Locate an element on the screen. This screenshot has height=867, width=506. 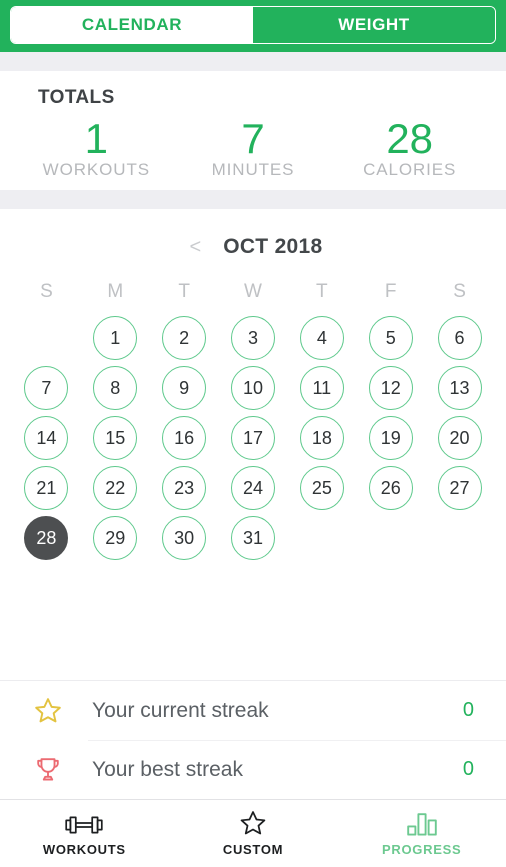
streak-current-value: 0 is located at coordinates (468, 710).